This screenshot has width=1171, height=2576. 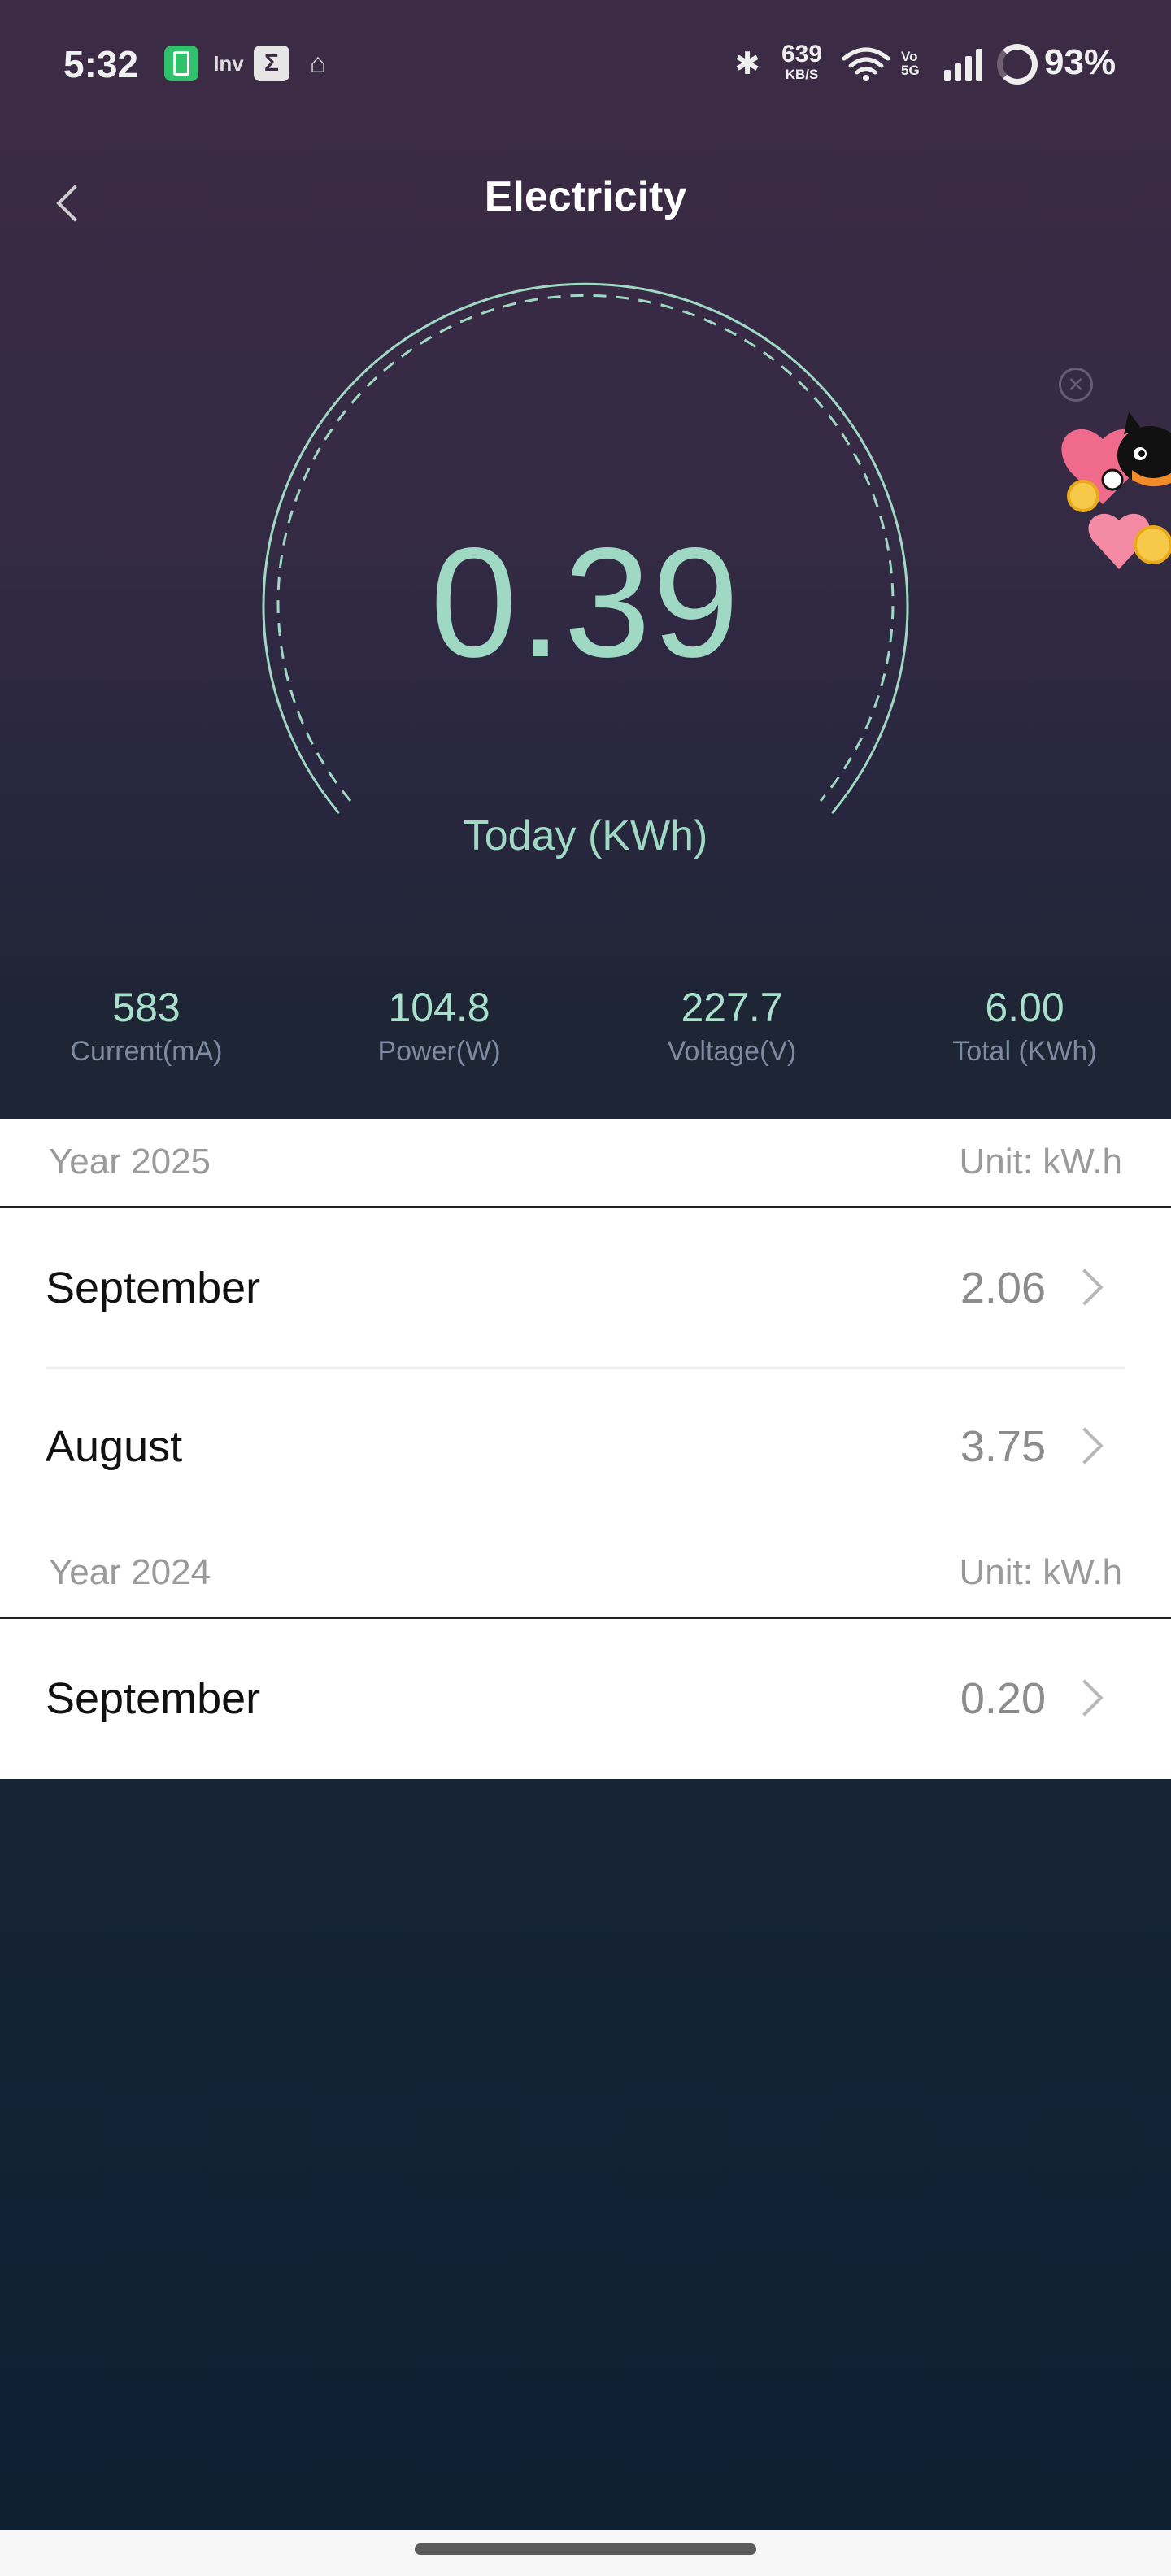 What do you see at coordinates (963, 64) in the screenshot?
I see `signal-icon` at bounding box center [963, 64].